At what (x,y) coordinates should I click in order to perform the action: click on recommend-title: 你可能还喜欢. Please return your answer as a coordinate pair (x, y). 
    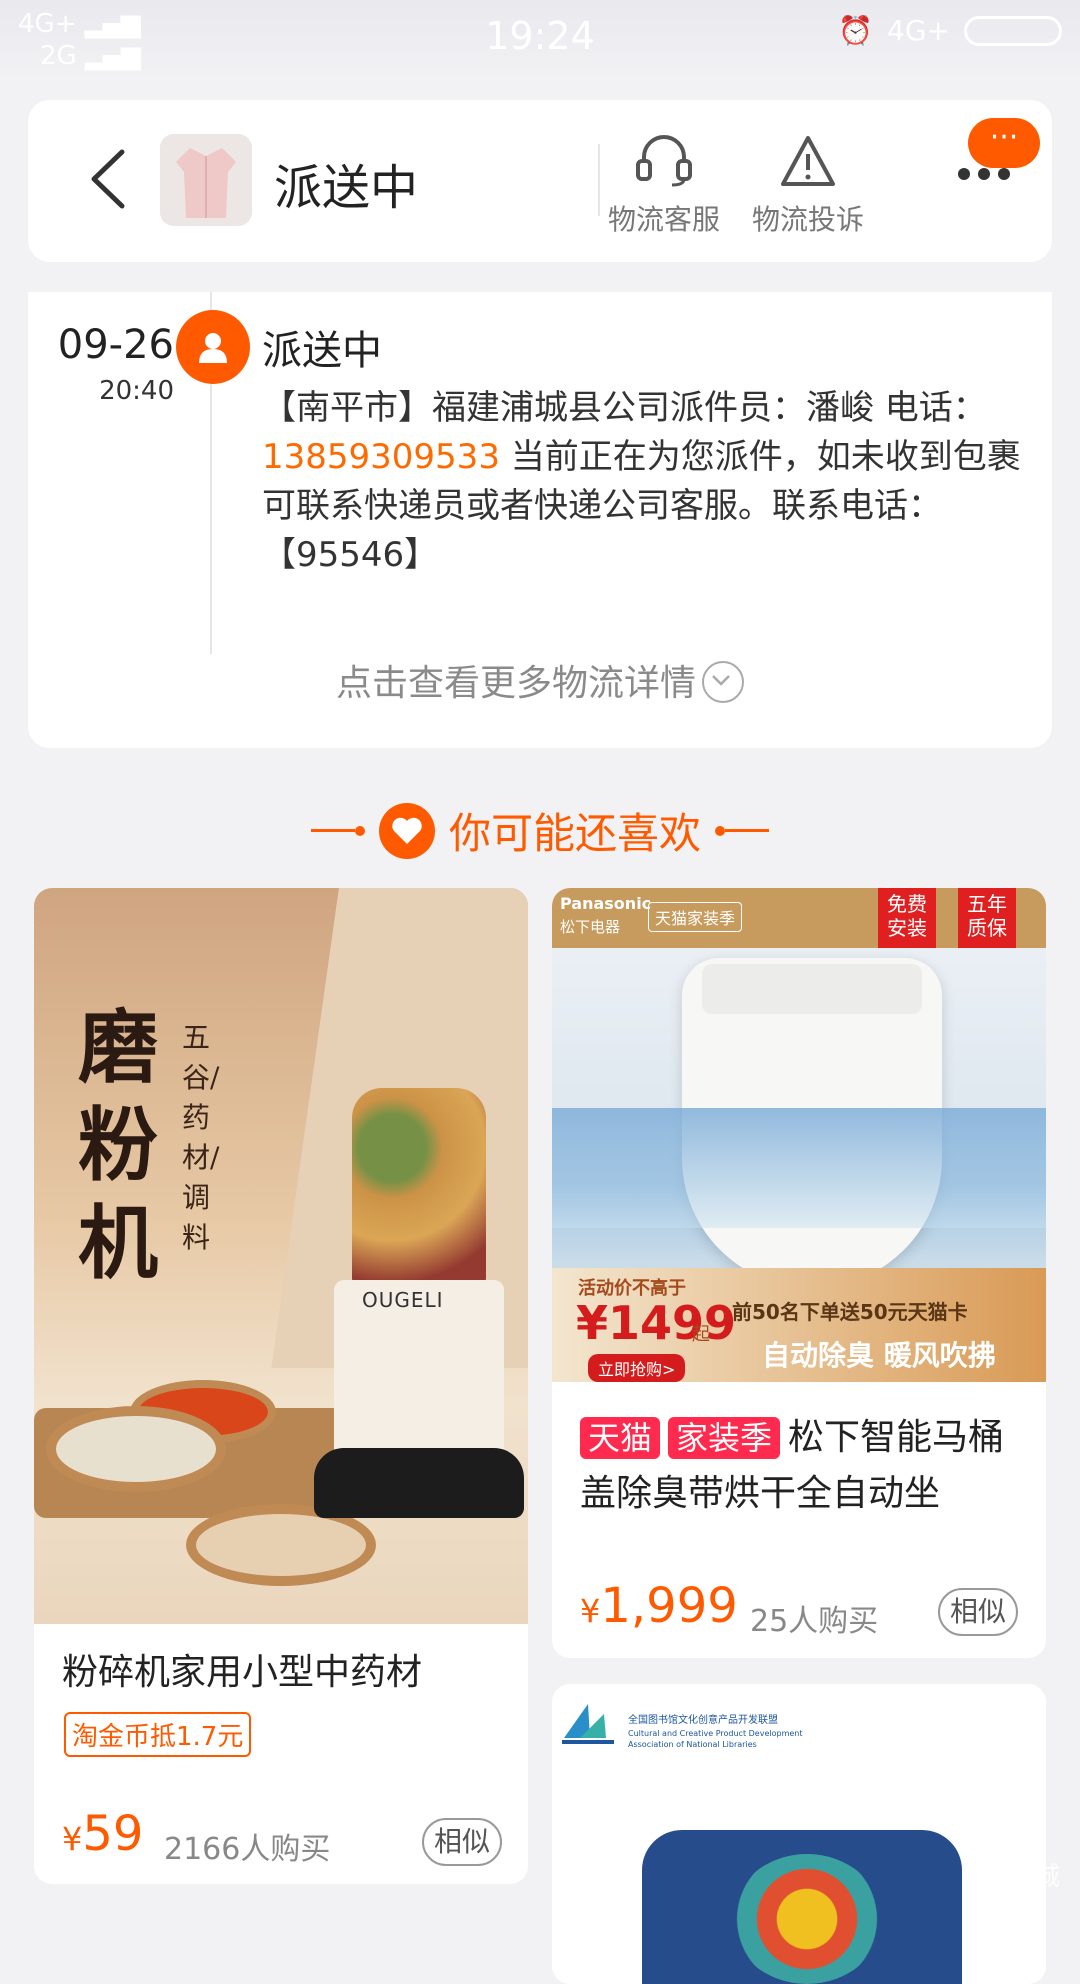
    Looking at the image, I should click on (574, 833).